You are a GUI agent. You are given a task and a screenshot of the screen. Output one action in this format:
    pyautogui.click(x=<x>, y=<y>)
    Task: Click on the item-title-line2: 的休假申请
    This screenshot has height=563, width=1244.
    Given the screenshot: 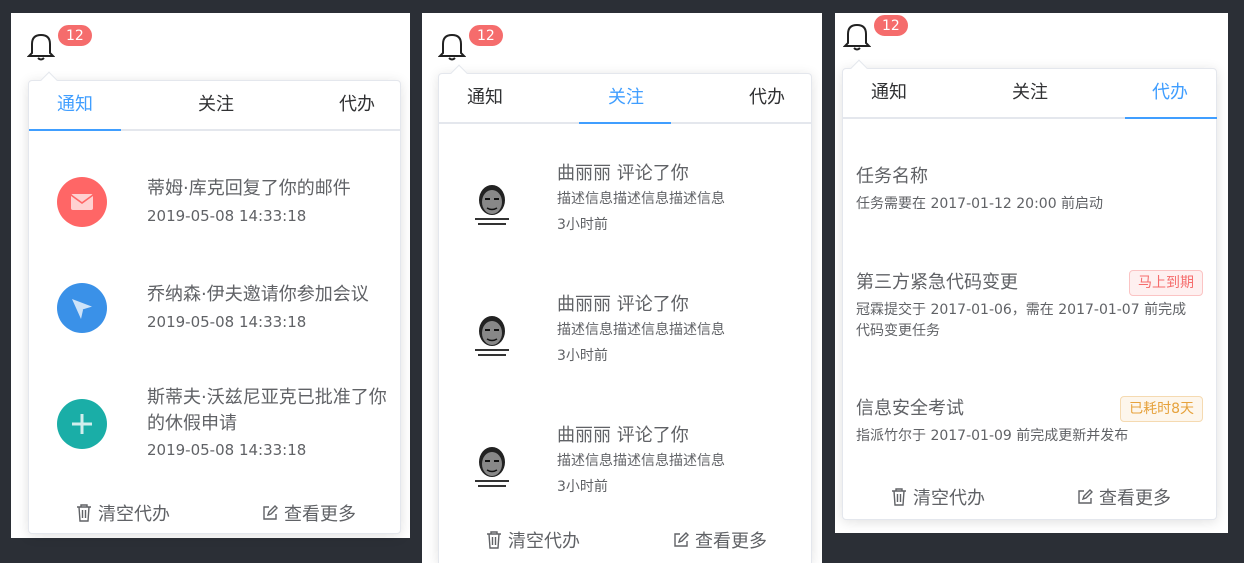 What is the action you would take?
    pyautogui.click(x=192, y=423)
    